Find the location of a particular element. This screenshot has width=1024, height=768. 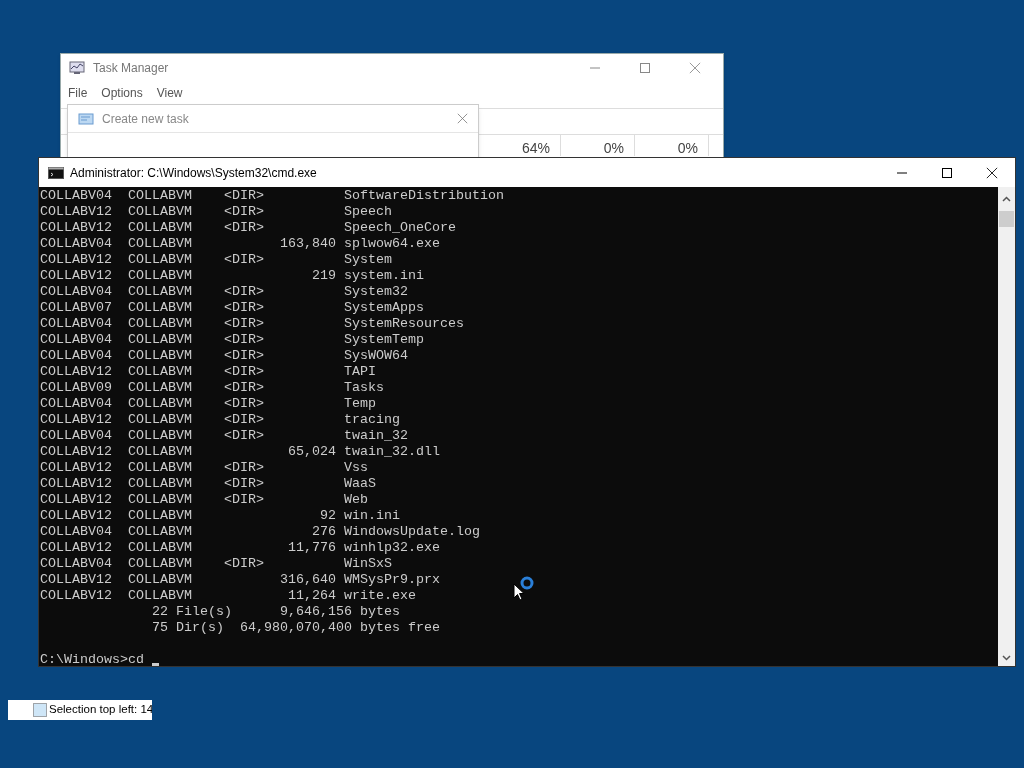

console-line: COLLABV04 COLLABVM <DIR> SysWOW64 is located at coordinates (224, 356).